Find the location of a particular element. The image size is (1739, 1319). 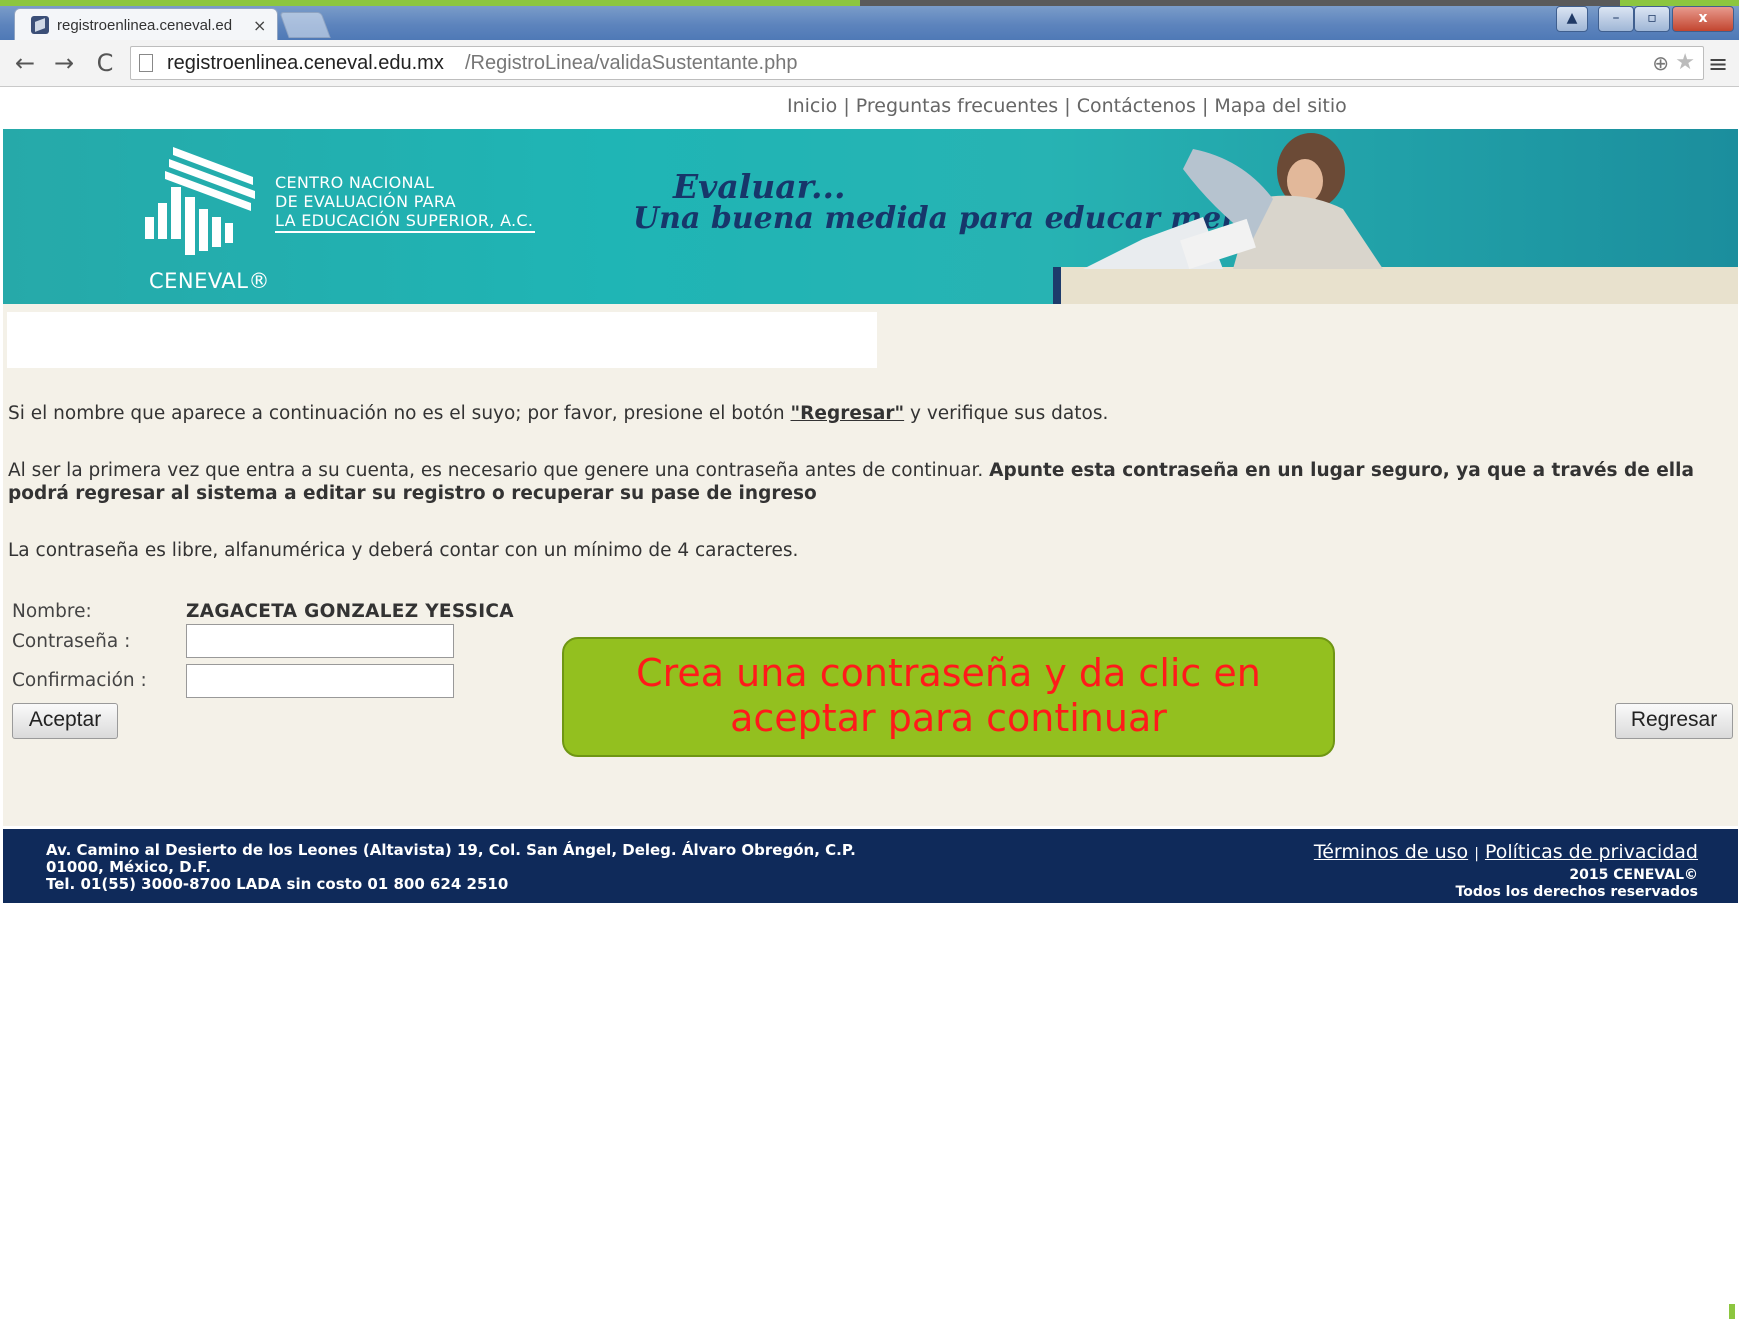

aceptar-button: Aceptar is located at coordinates (65, 721).